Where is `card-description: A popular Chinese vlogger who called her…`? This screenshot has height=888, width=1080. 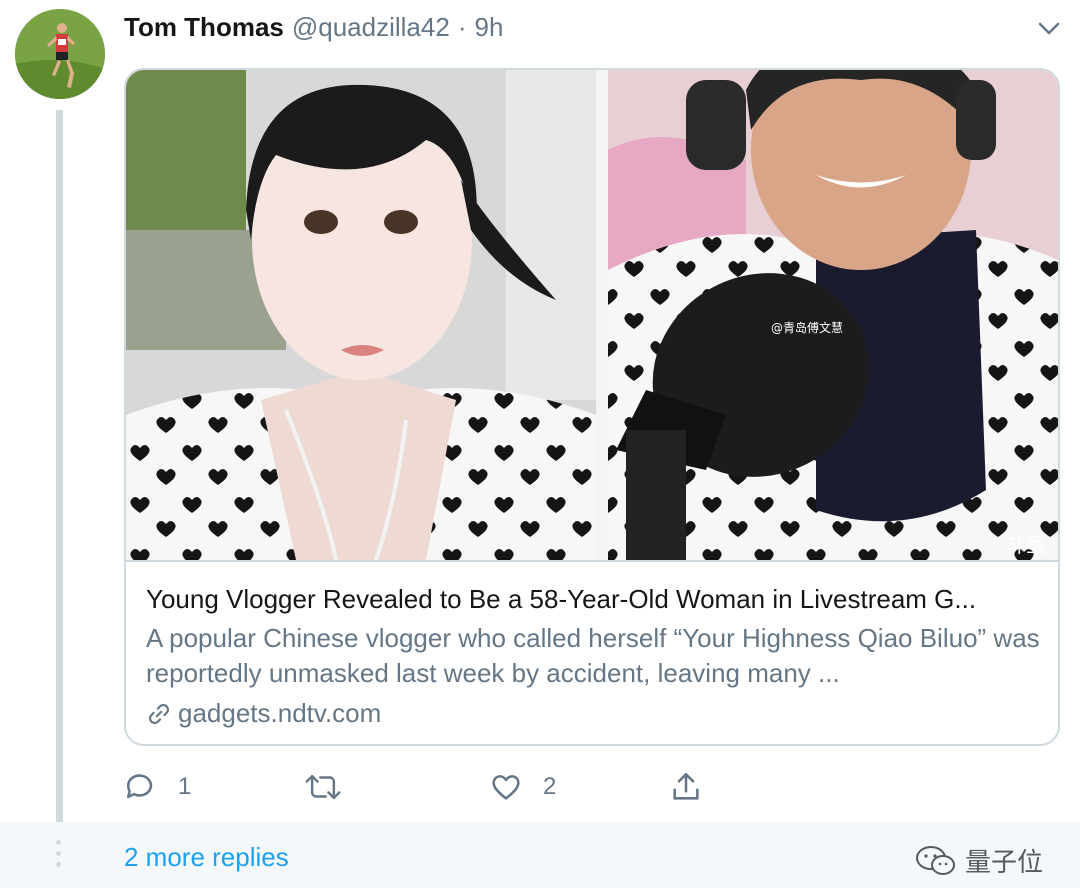 card-description: A popular Chinese vlogger who called her… is located at coordinates (593, 655).